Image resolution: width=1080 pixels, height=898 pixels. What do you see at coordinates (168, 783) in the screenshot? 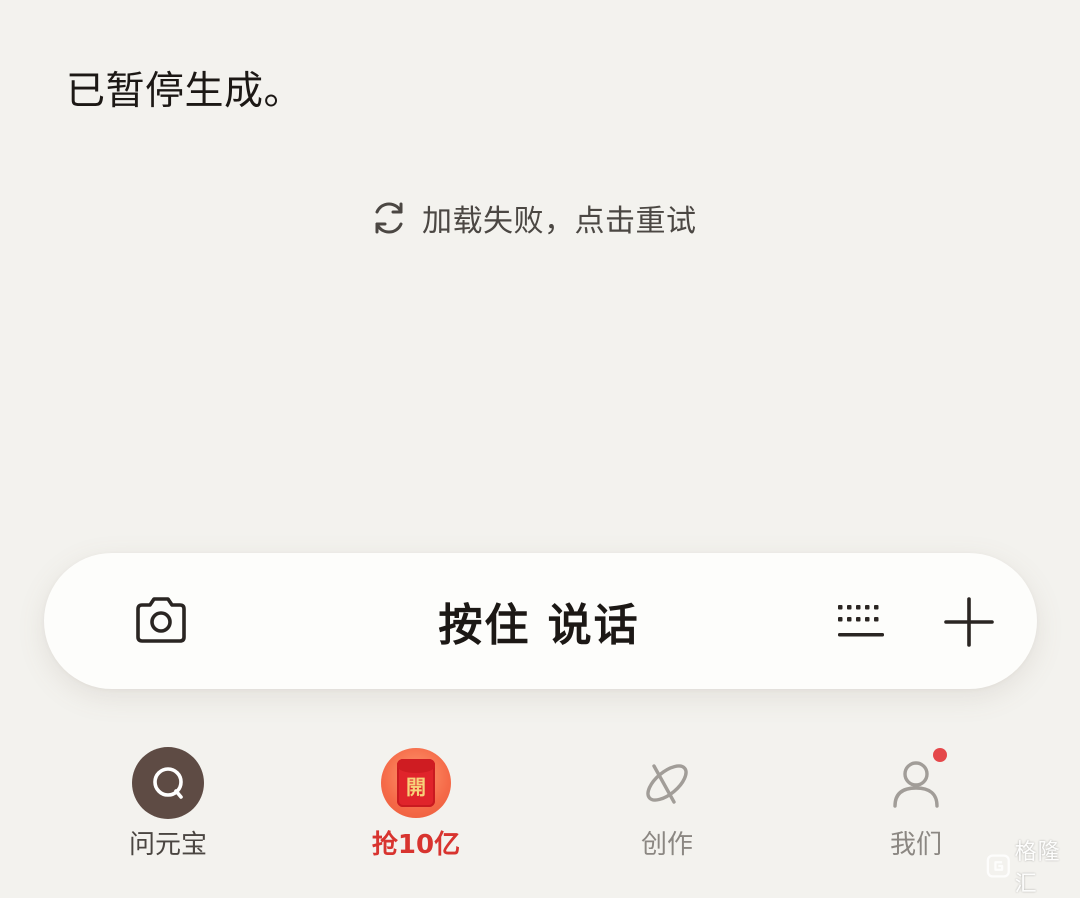
I see `chat-bubble-icon` at bounding box center [168, 783].